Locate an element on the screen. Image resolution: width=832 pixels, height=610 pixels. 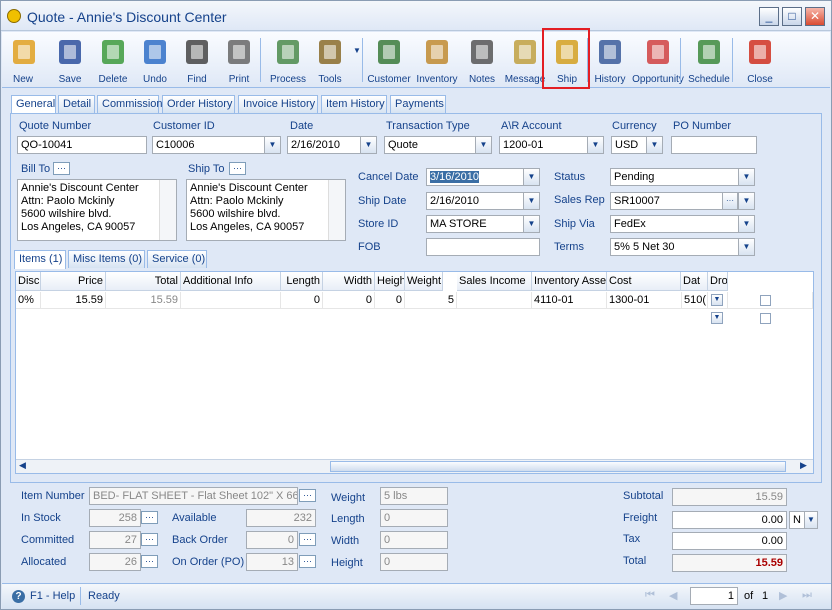
item-tab-1: Misc Items (0) is located at coordinates (106, 259).